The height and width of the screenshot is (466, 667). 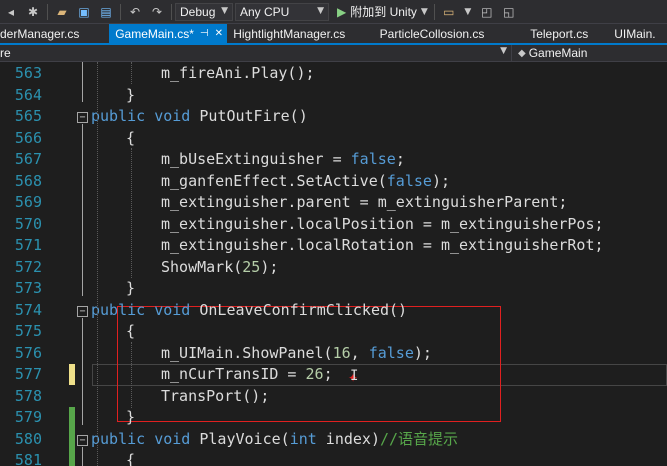 What do you see at coordinates (289, 33) in the screenshot?
I see `tab-label: HightlightManager.cs` at bounding box center [289, 33].